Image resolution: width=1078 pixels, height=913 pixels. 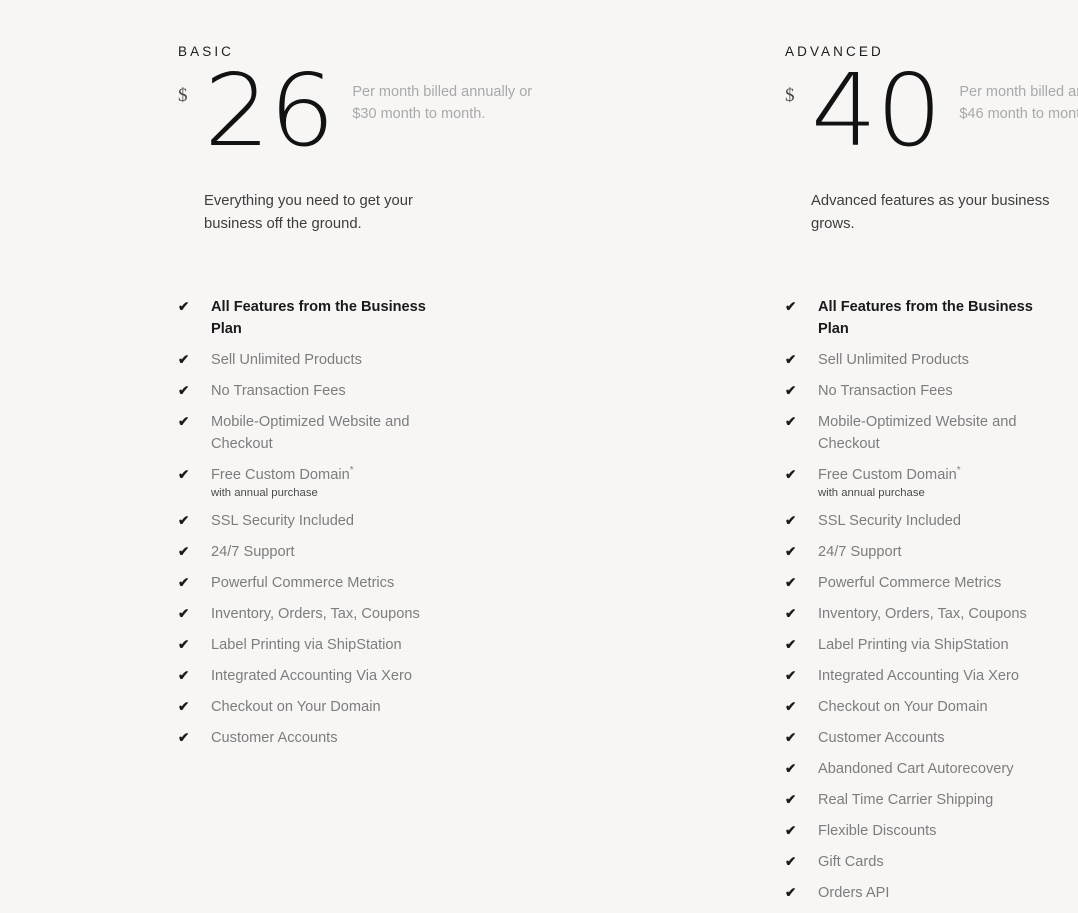 I want to click on currency-symbol: $, so click(x=183, y=96).